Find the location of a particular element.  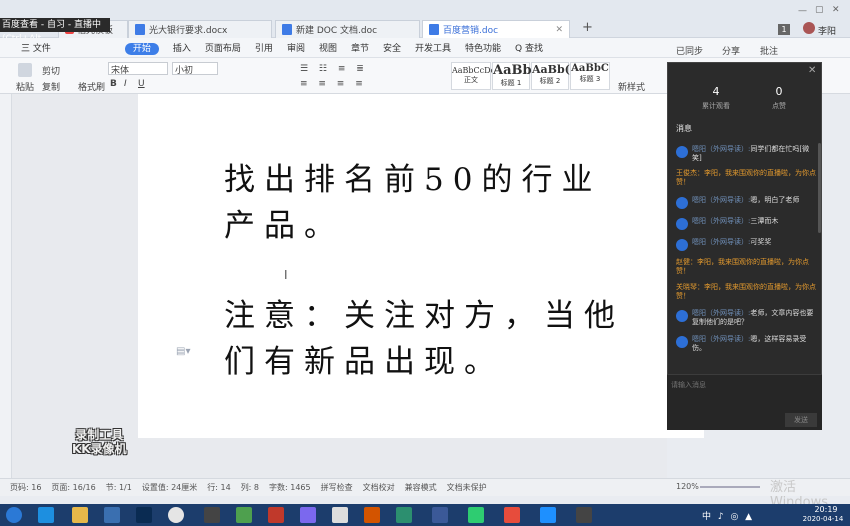

recorder-icon is located at coordinates (212, 515).